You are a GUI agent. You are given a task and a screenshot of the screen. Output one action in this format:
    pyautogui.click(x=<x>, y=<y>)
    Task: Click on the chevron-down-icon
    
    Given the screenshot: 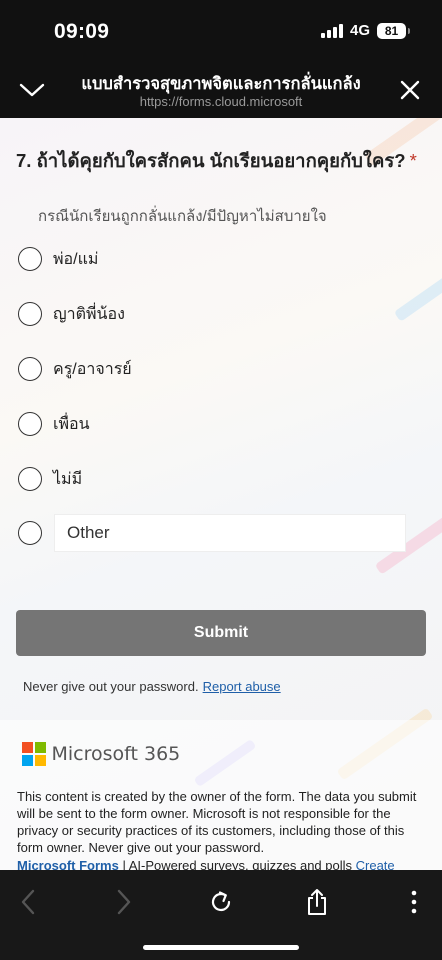 What is the action you would take?
    pyautogui.click(x=32, y=90)
    